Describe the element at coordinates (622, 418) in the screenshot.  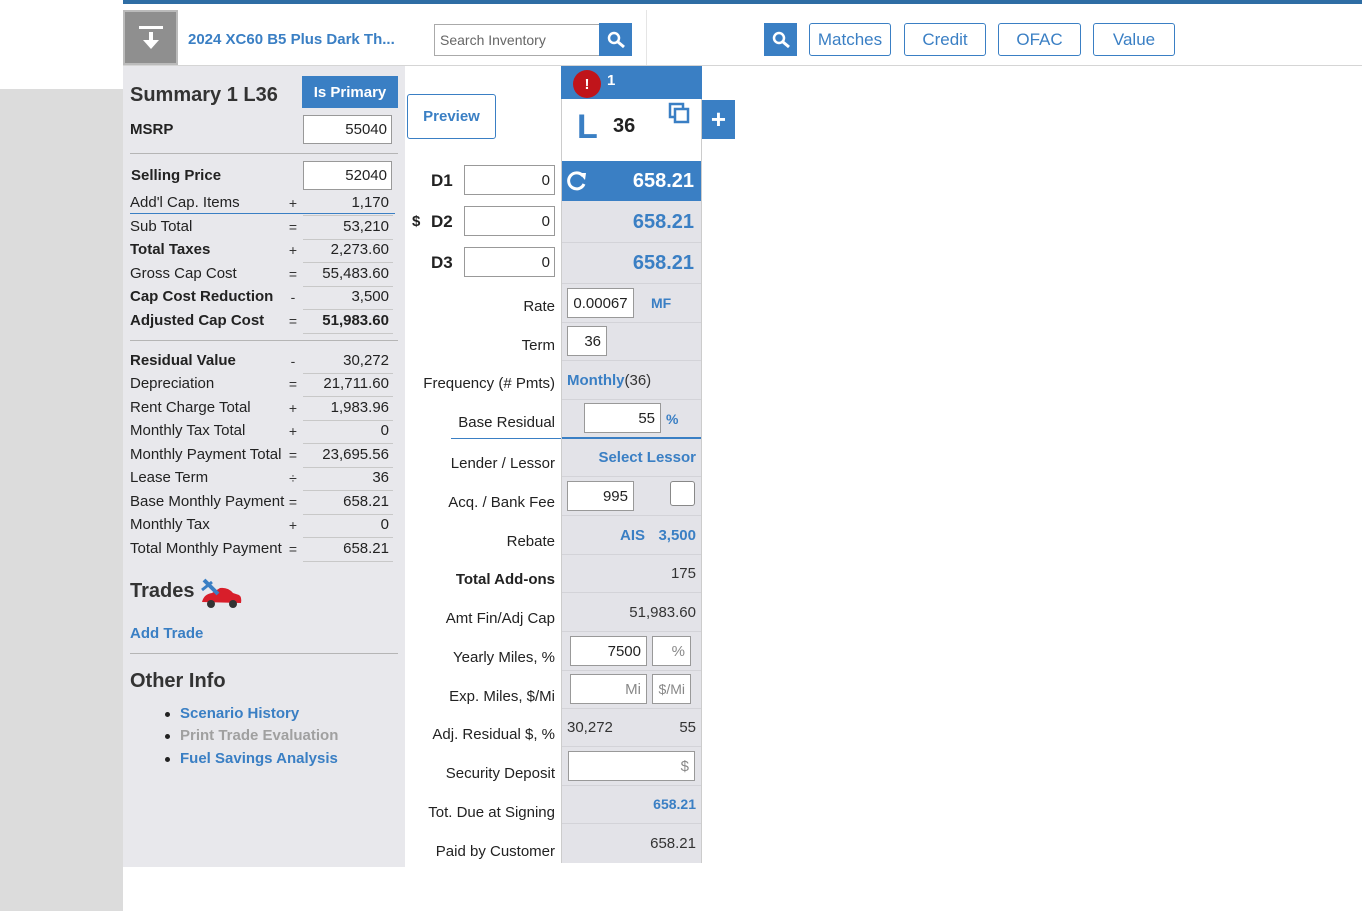
I see `base-residual-input: 55` at that location.